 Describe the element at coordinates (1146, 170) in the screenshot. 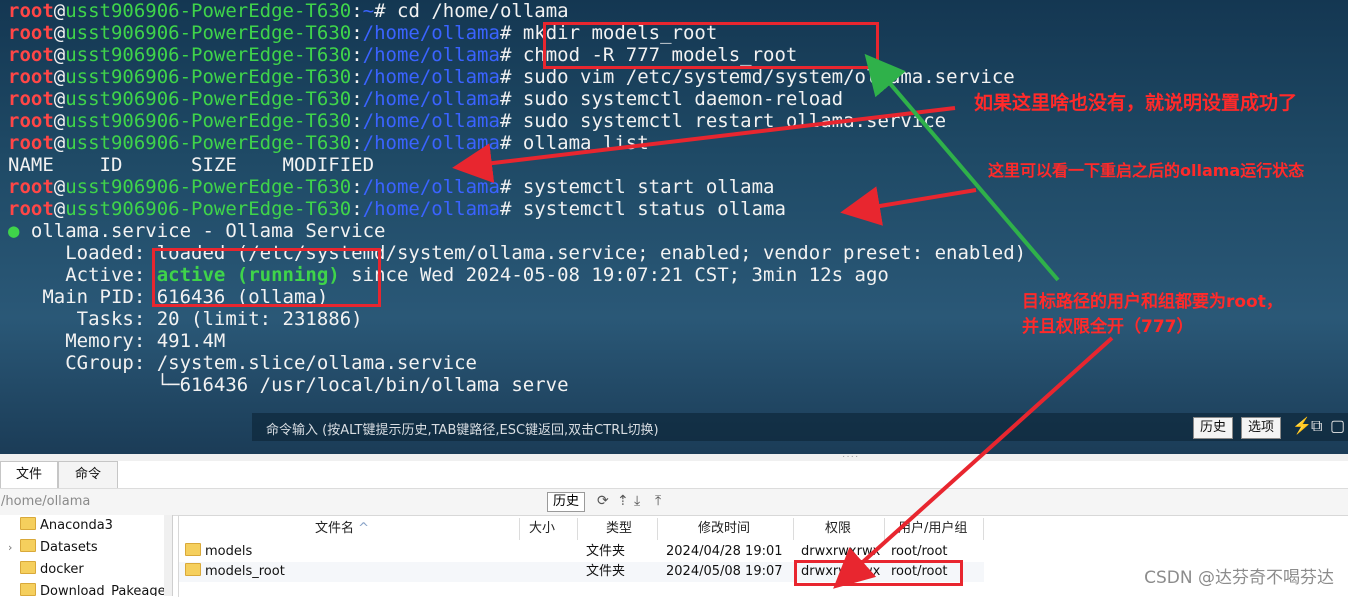

I see `annotation-note-status: 这里可以看一下重启之后的ollama运行状态` at that location.